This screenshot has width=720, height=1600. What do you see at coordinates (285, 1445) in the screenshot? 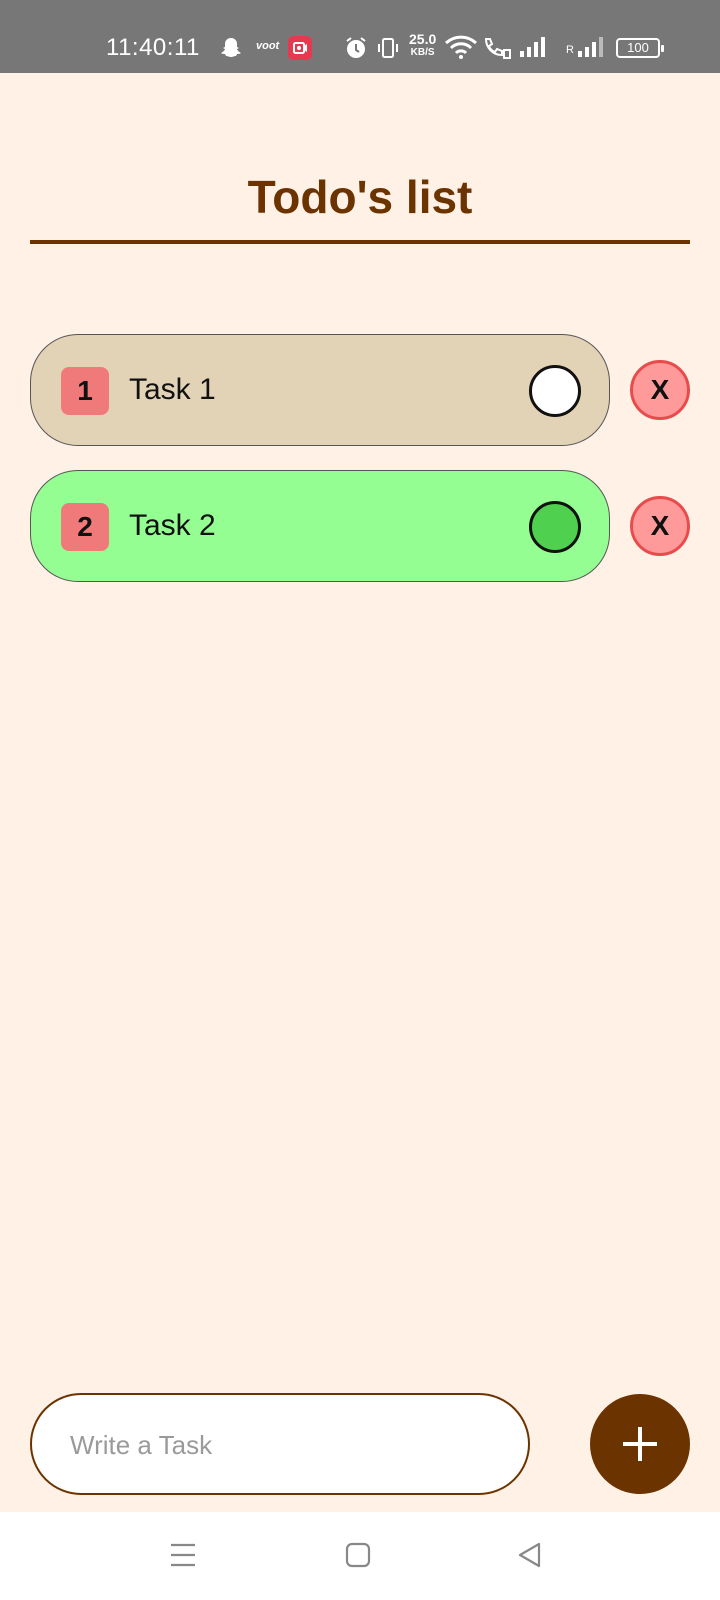
I see `task-input` at bounding box center [285, 1445].